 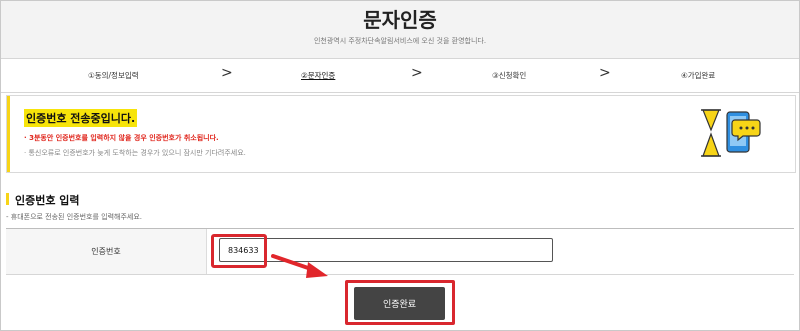 What do you see at coordinates (113, 75) in the screenshot?
I see `step-1: ①동의/정보입력` at bounding box center [113, 75].